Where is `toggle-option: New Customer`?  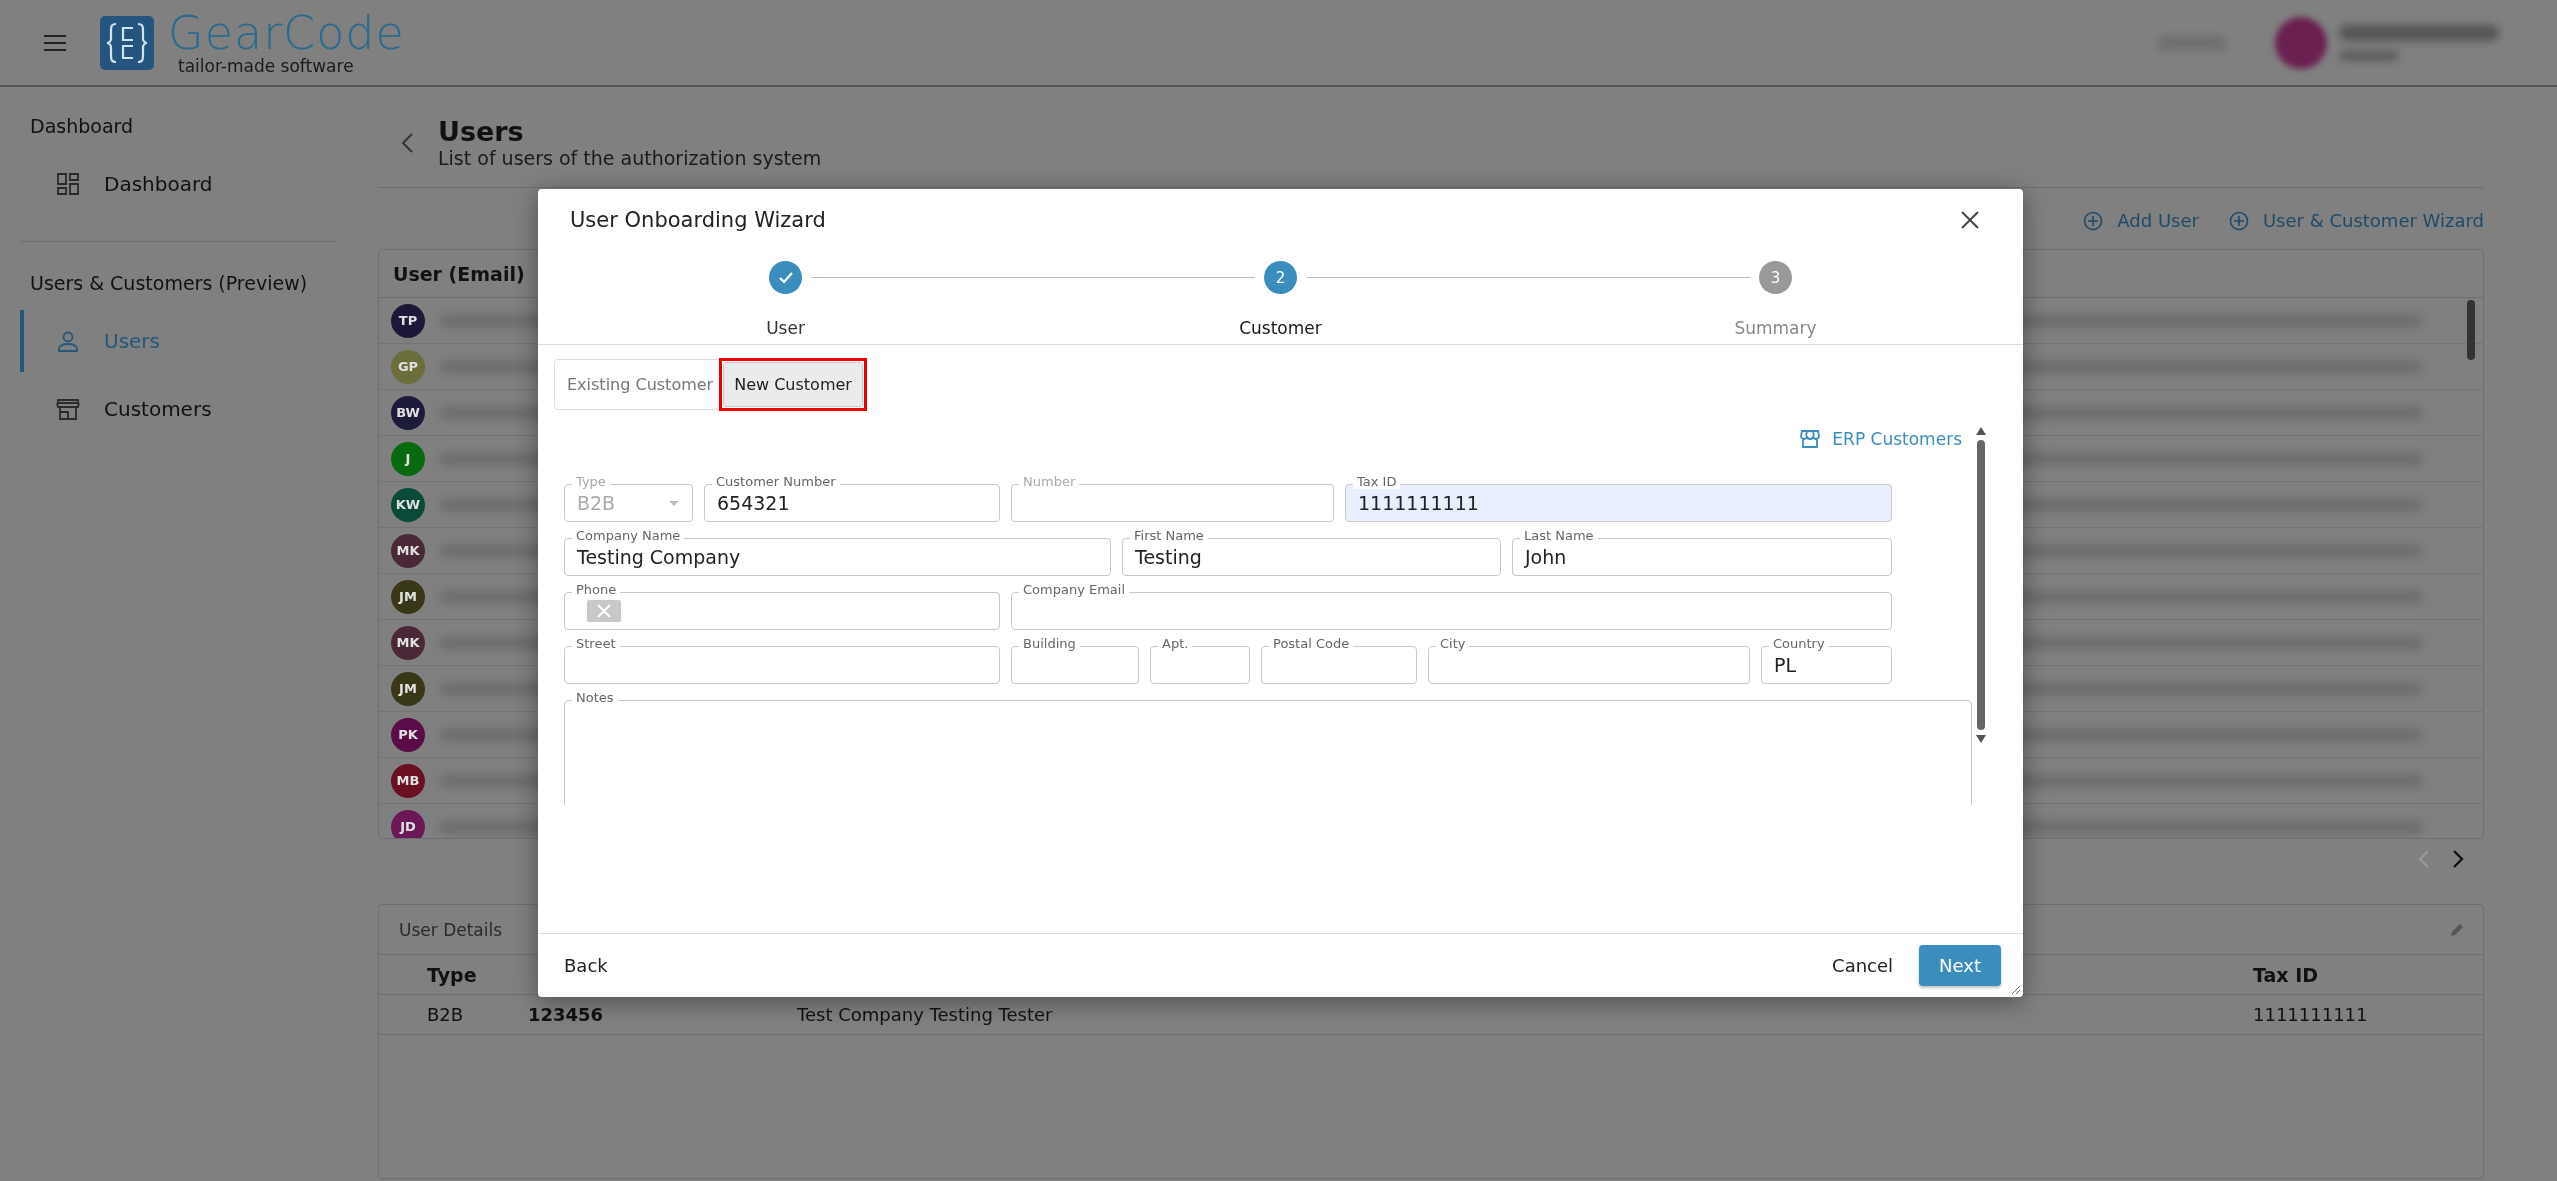
toggle-option: New Customer is located at coordinates (793, 384).